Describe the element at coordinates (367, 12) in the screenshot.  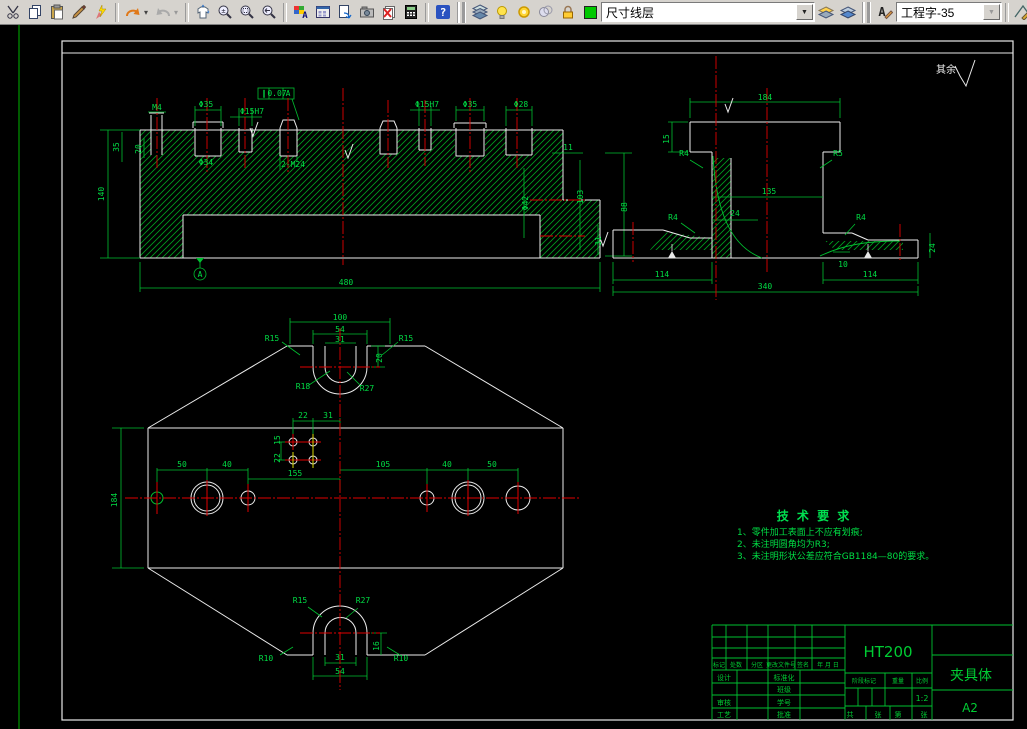
I see `preview-icon` at that location.